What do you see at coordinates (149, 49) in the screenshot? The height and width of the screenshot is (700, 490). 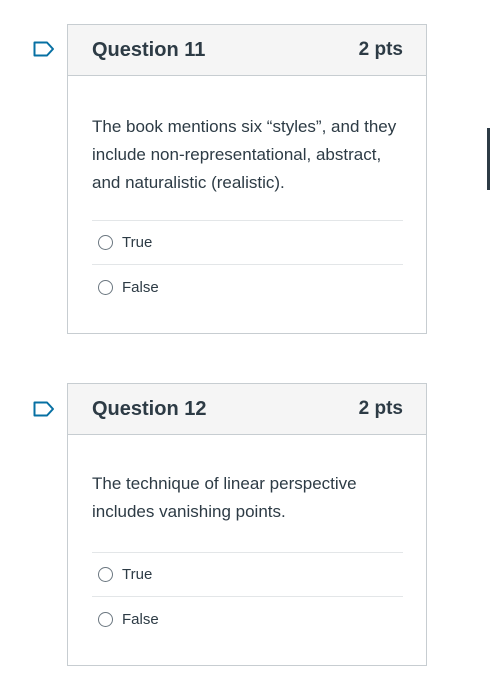 I see `question-title: Question 11` at bounding box center [149, 49].